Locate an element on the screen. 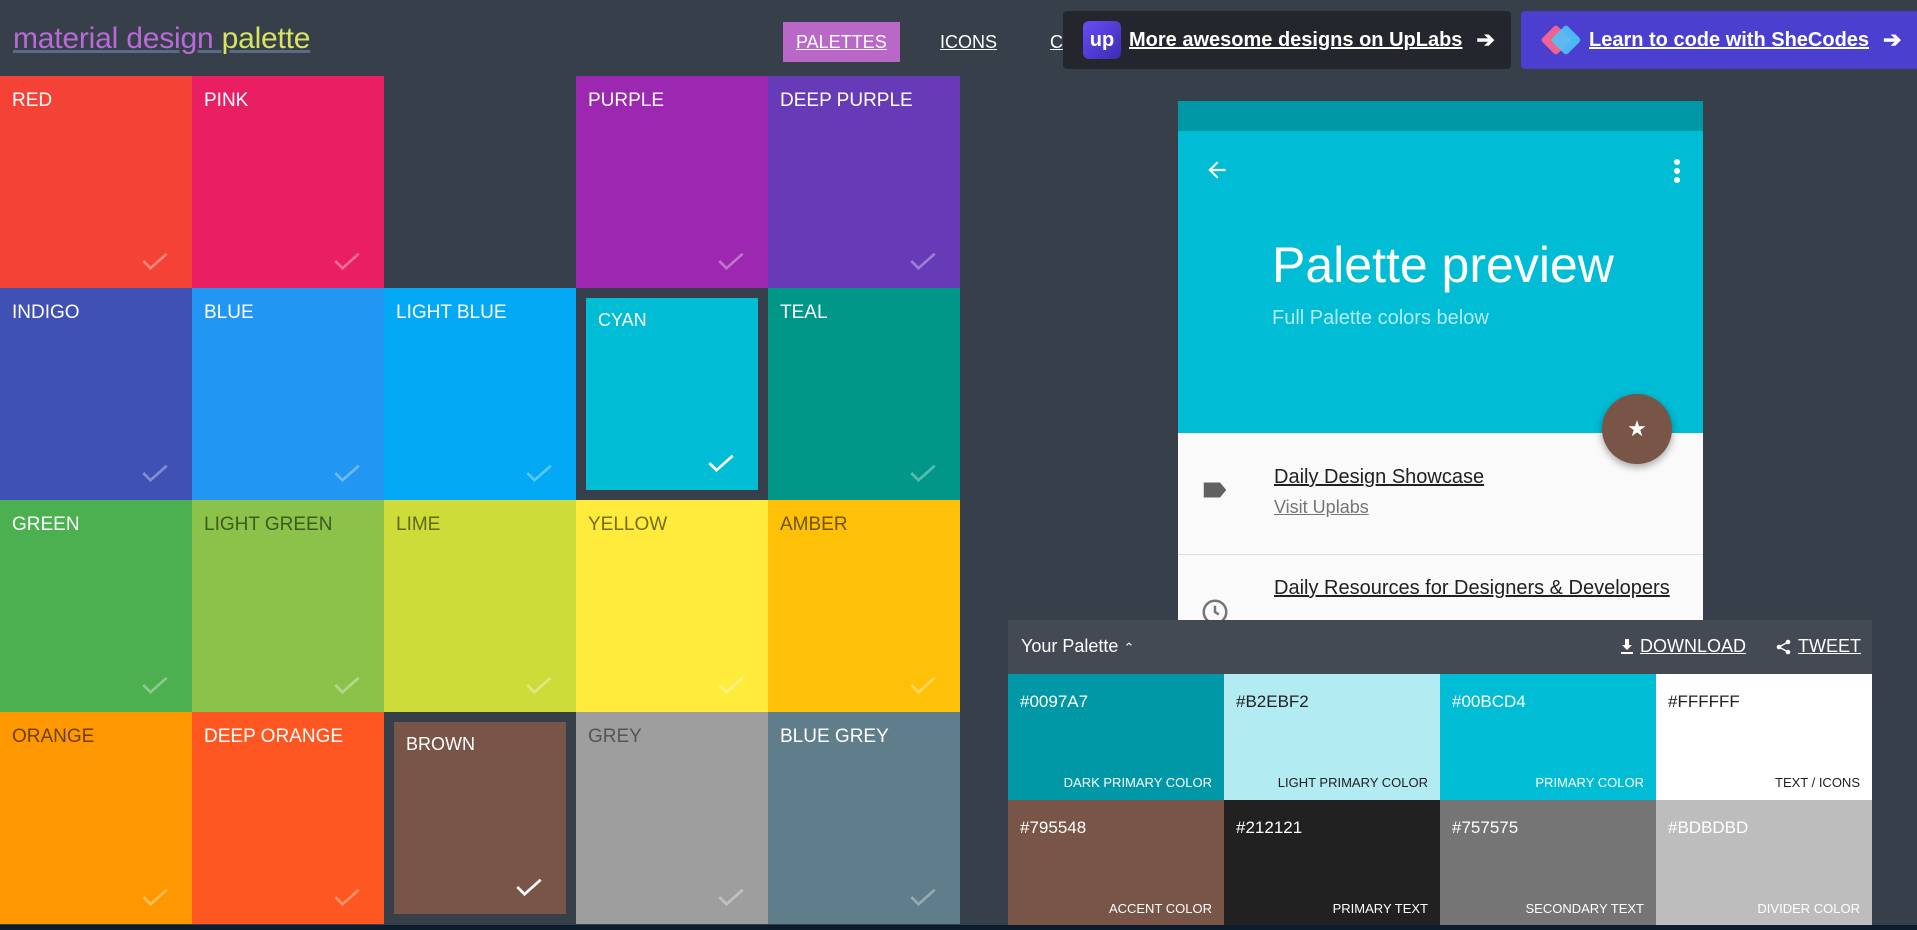 This screenshot has width=1917, height=930. color-tile-light-green: LIGHT GREEN is located at coordinates (288, 606).